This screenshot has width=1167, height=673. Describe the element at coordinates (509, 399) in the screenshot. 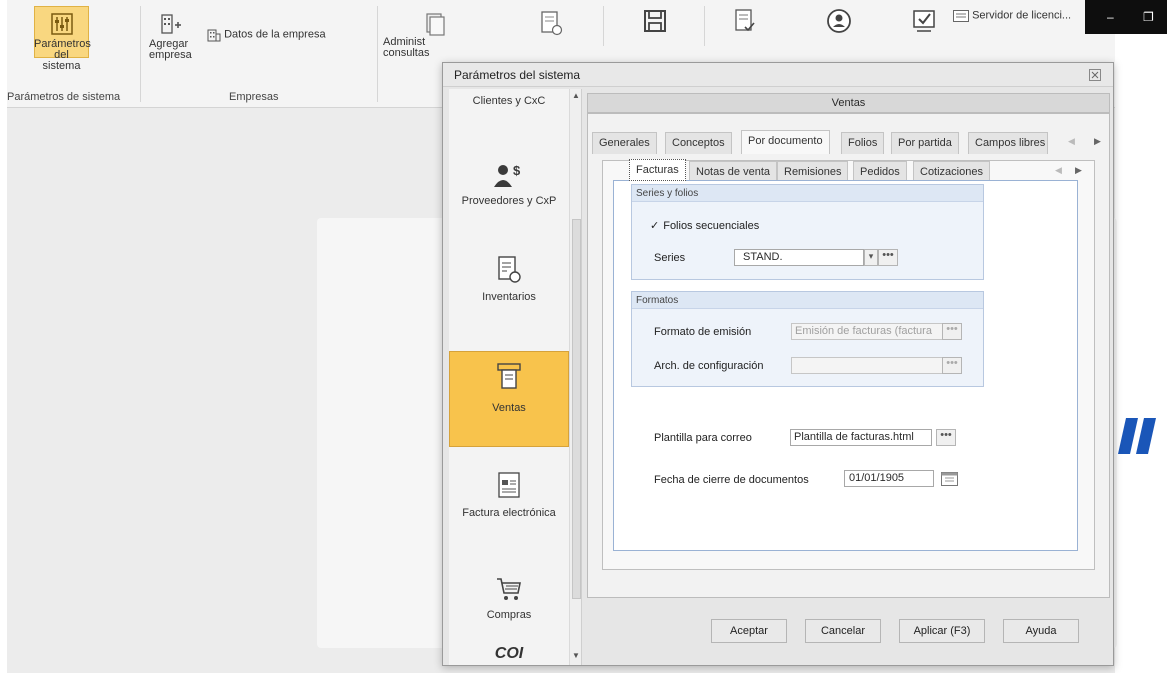

I see `nav-item-ventas: Ventas` at that location.